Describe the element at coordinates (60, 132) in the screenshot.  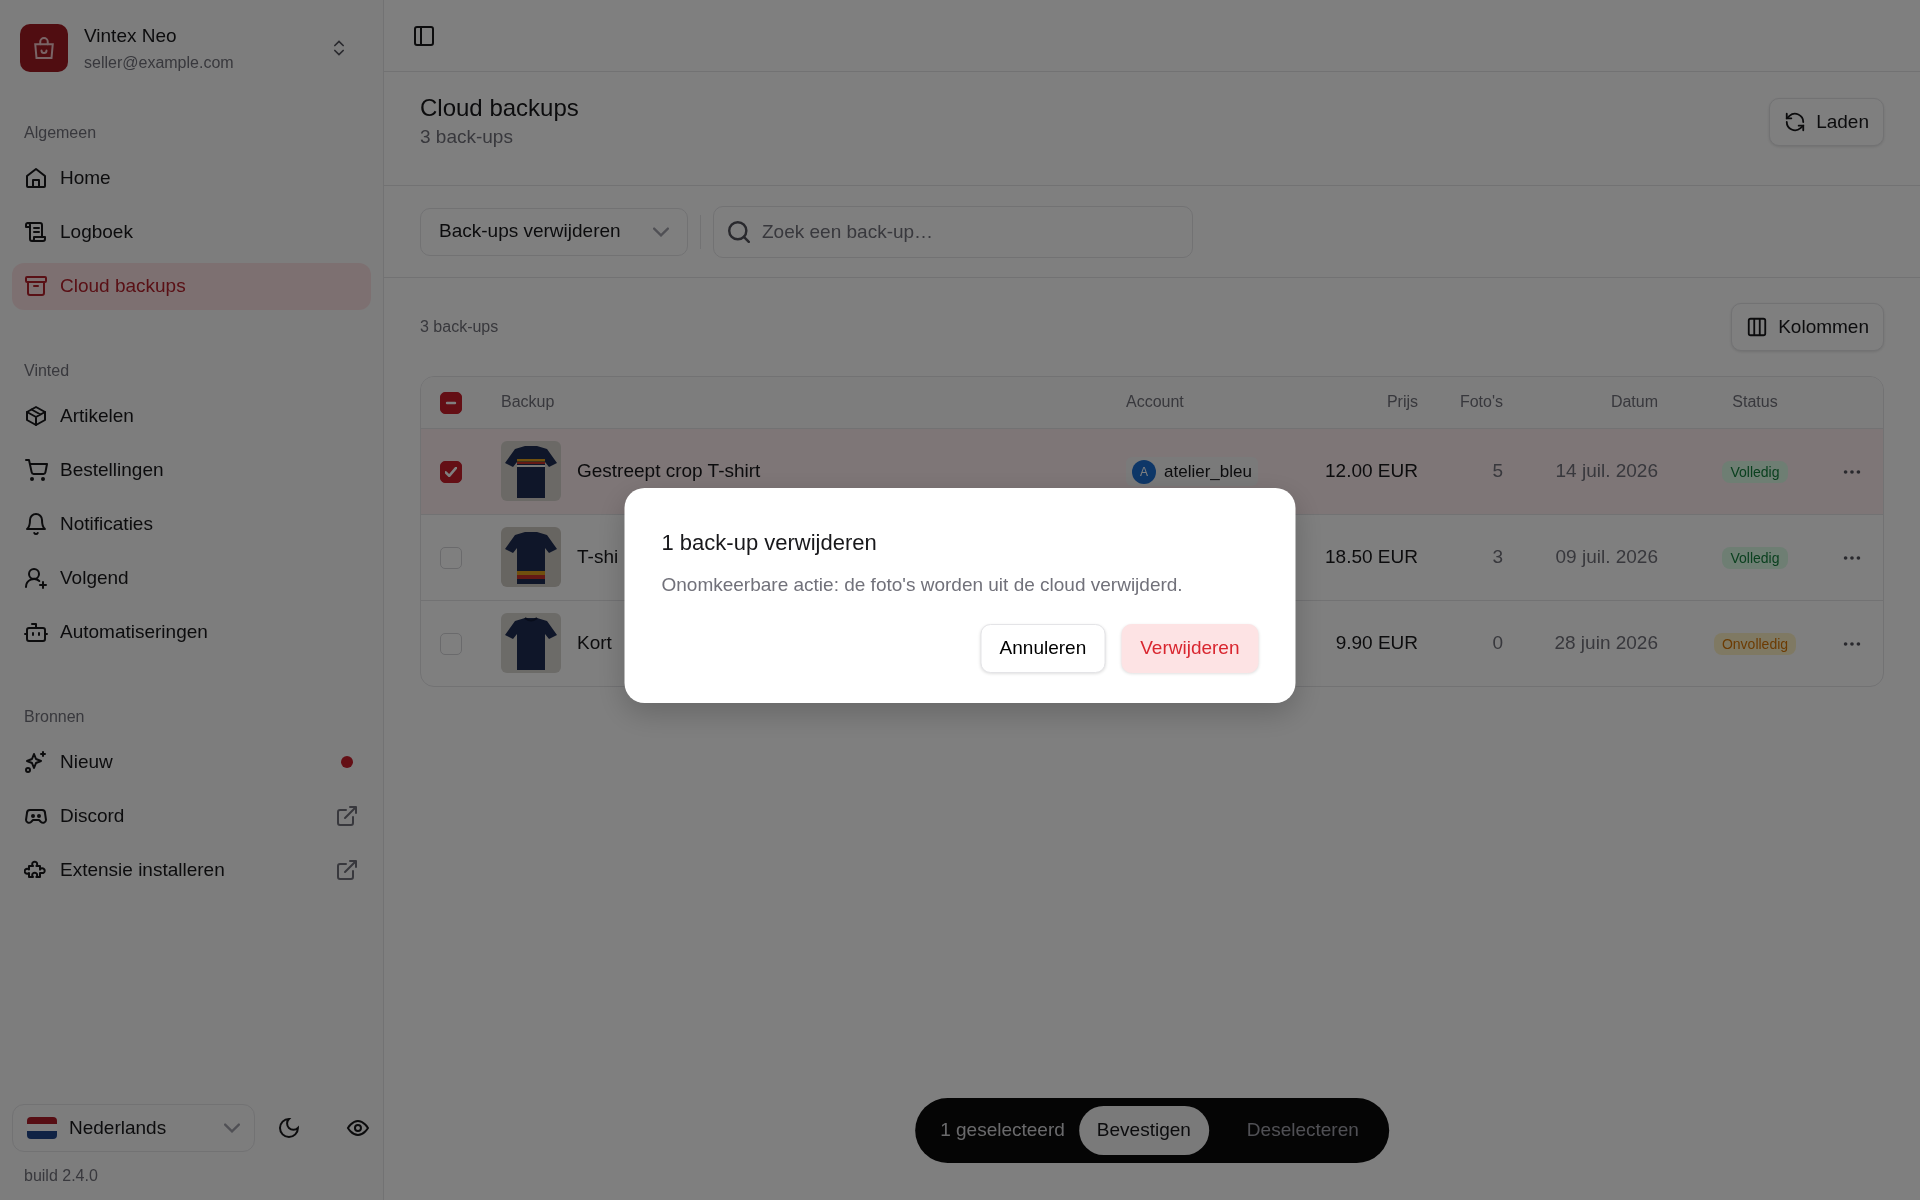
I see `section-heading: Algemeen` at that location.